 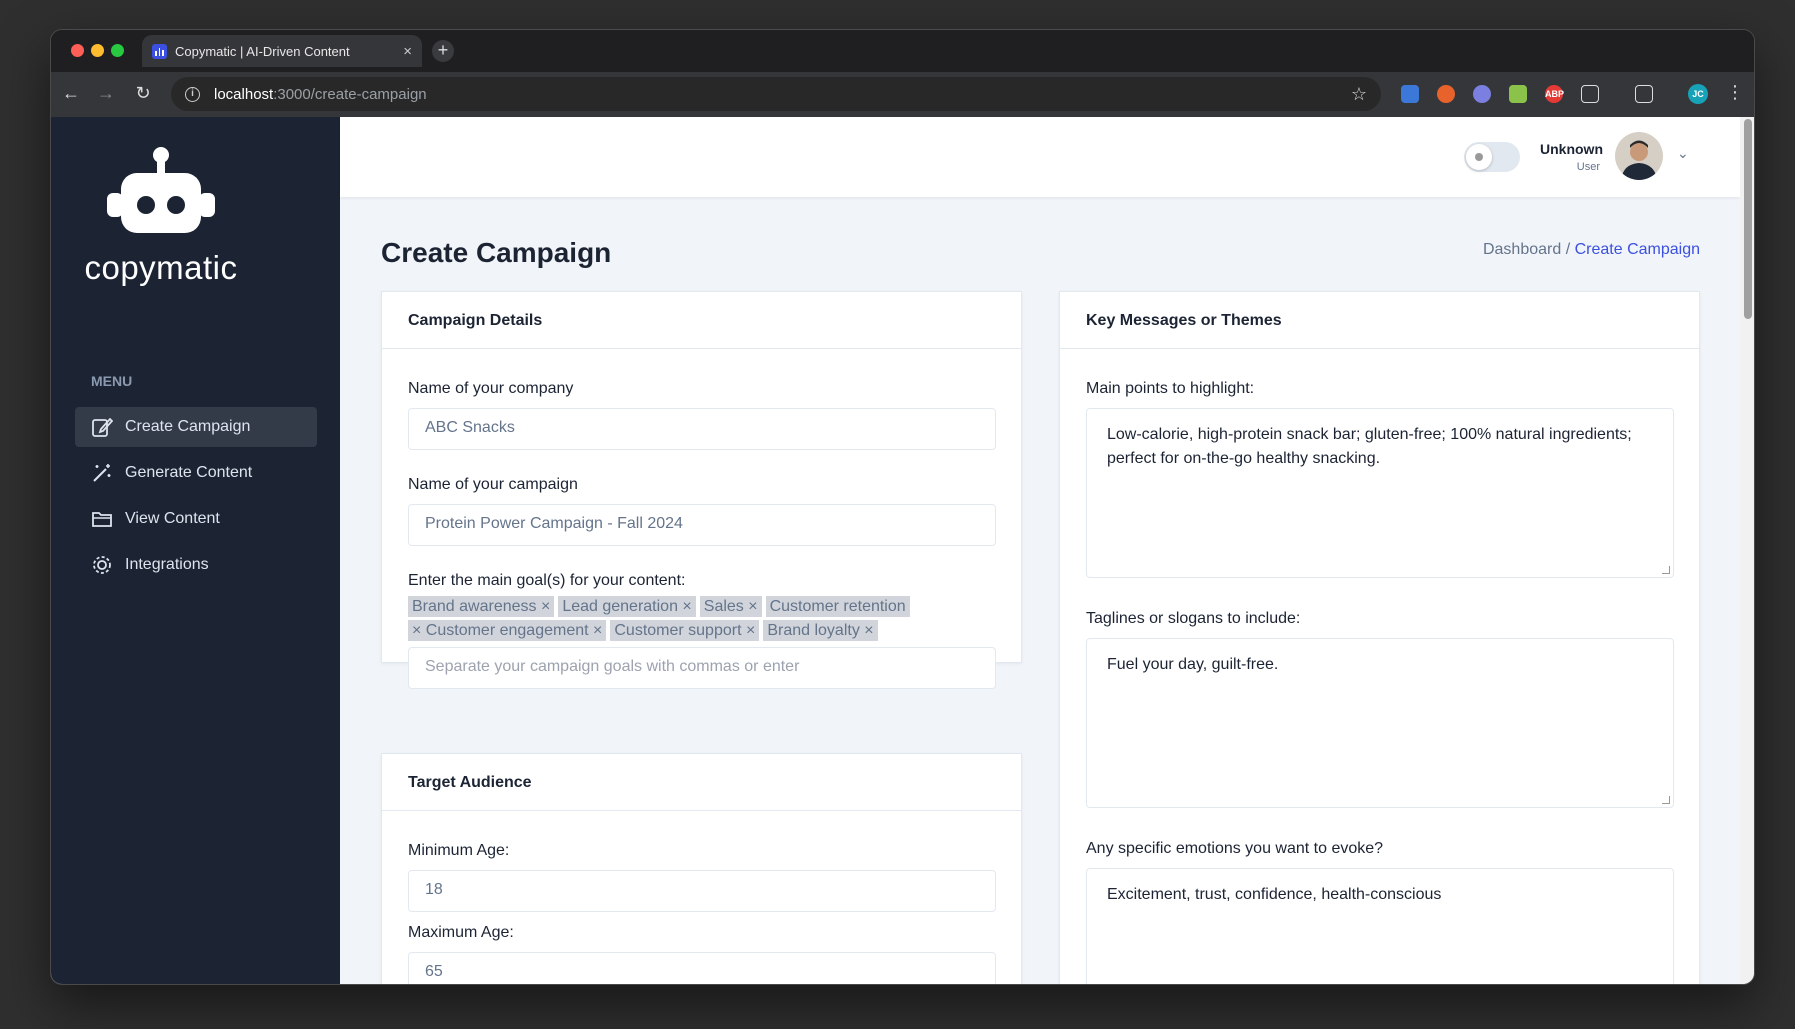 I want to click on card-heading: Campaign Details, so click(x=701, y=320).